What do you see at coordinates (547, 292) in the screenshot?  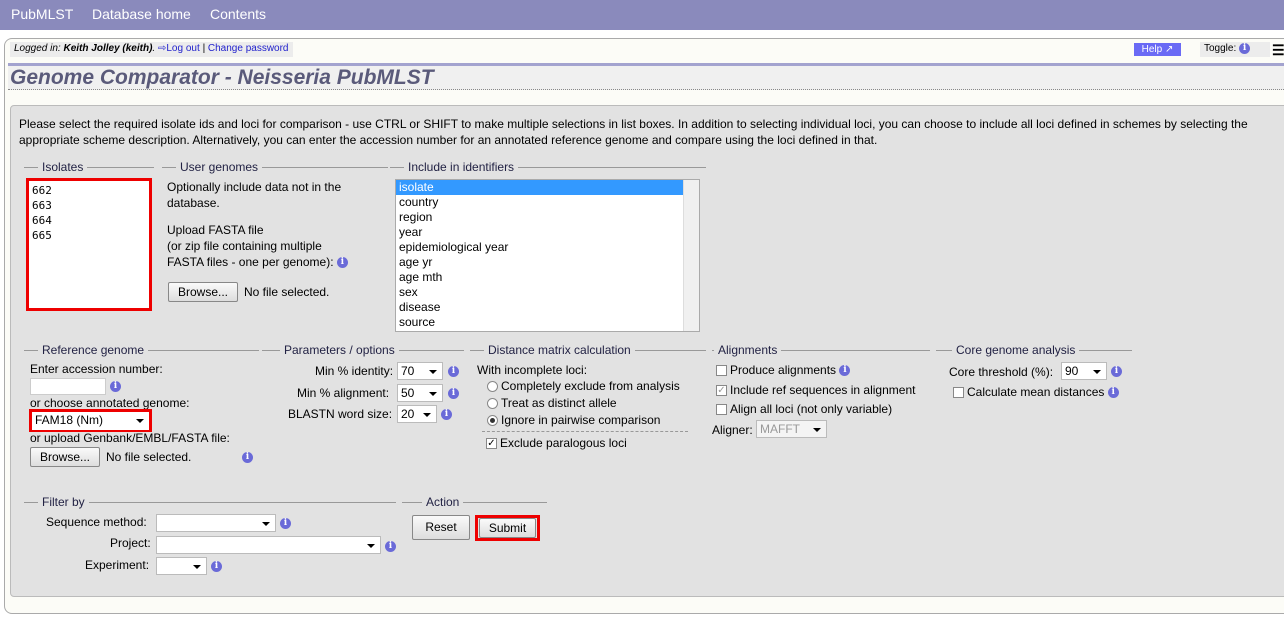 I see `identifier-option: sex` at bounding box center [547, 292].